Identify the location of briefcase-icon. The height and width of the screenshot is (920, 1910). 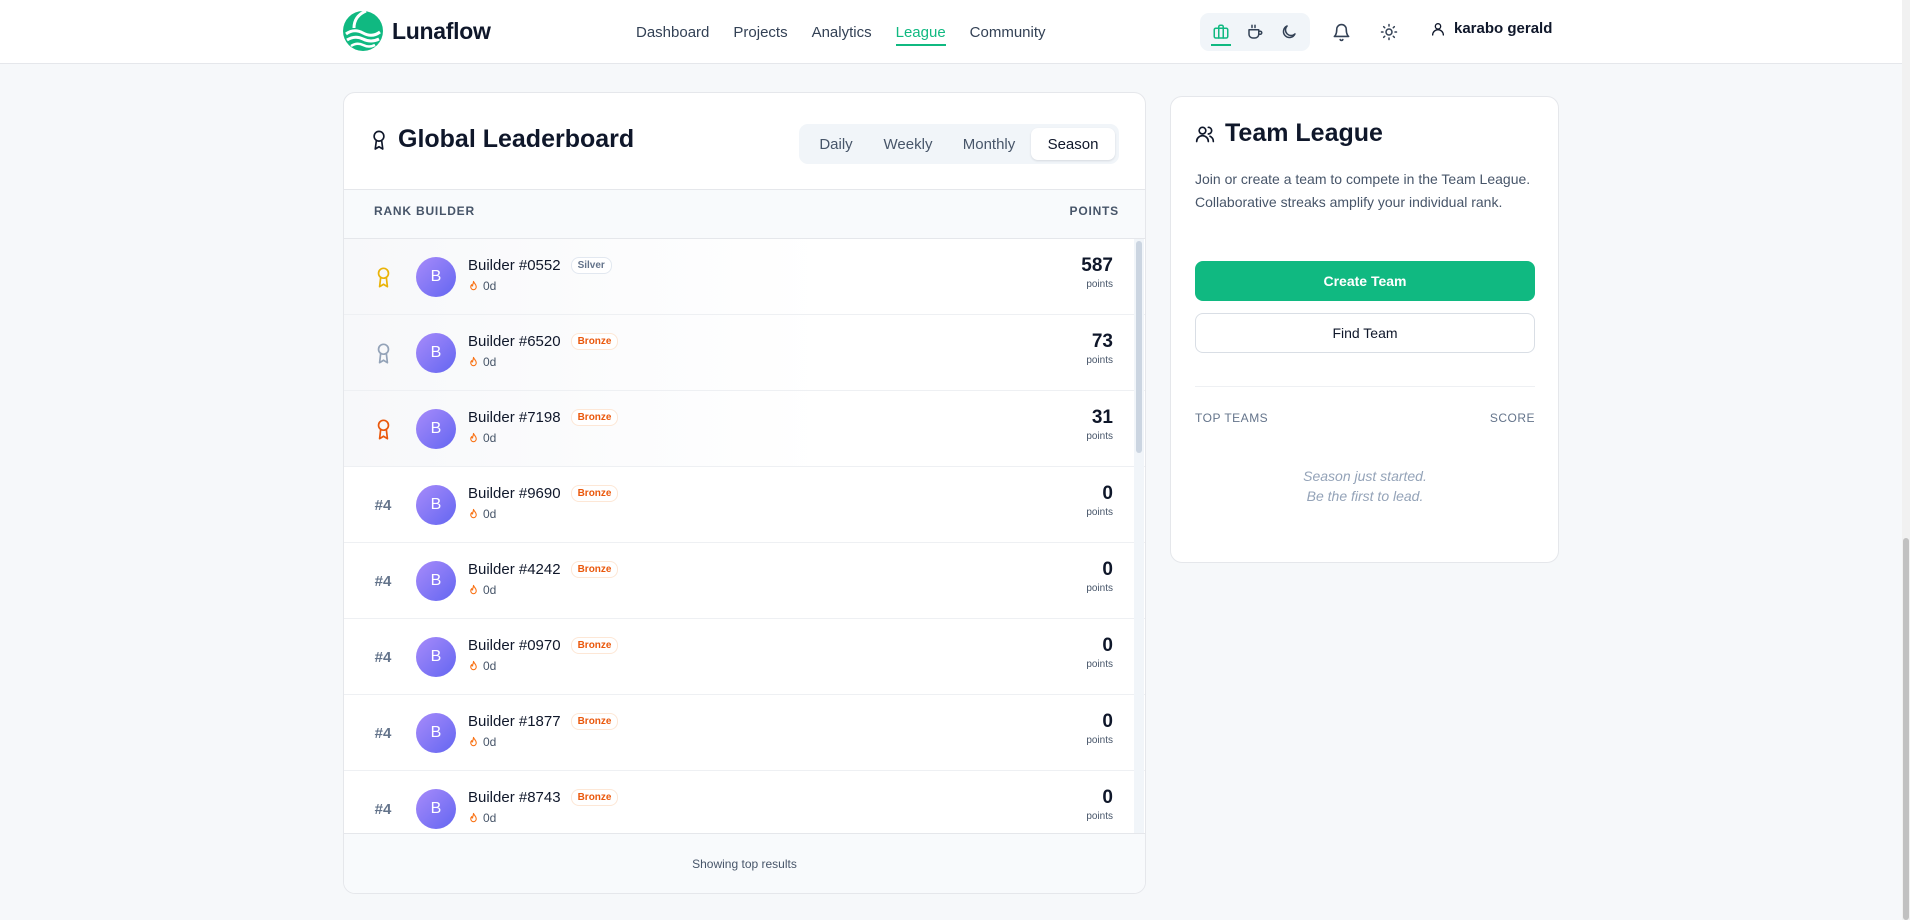
(1221, 31).